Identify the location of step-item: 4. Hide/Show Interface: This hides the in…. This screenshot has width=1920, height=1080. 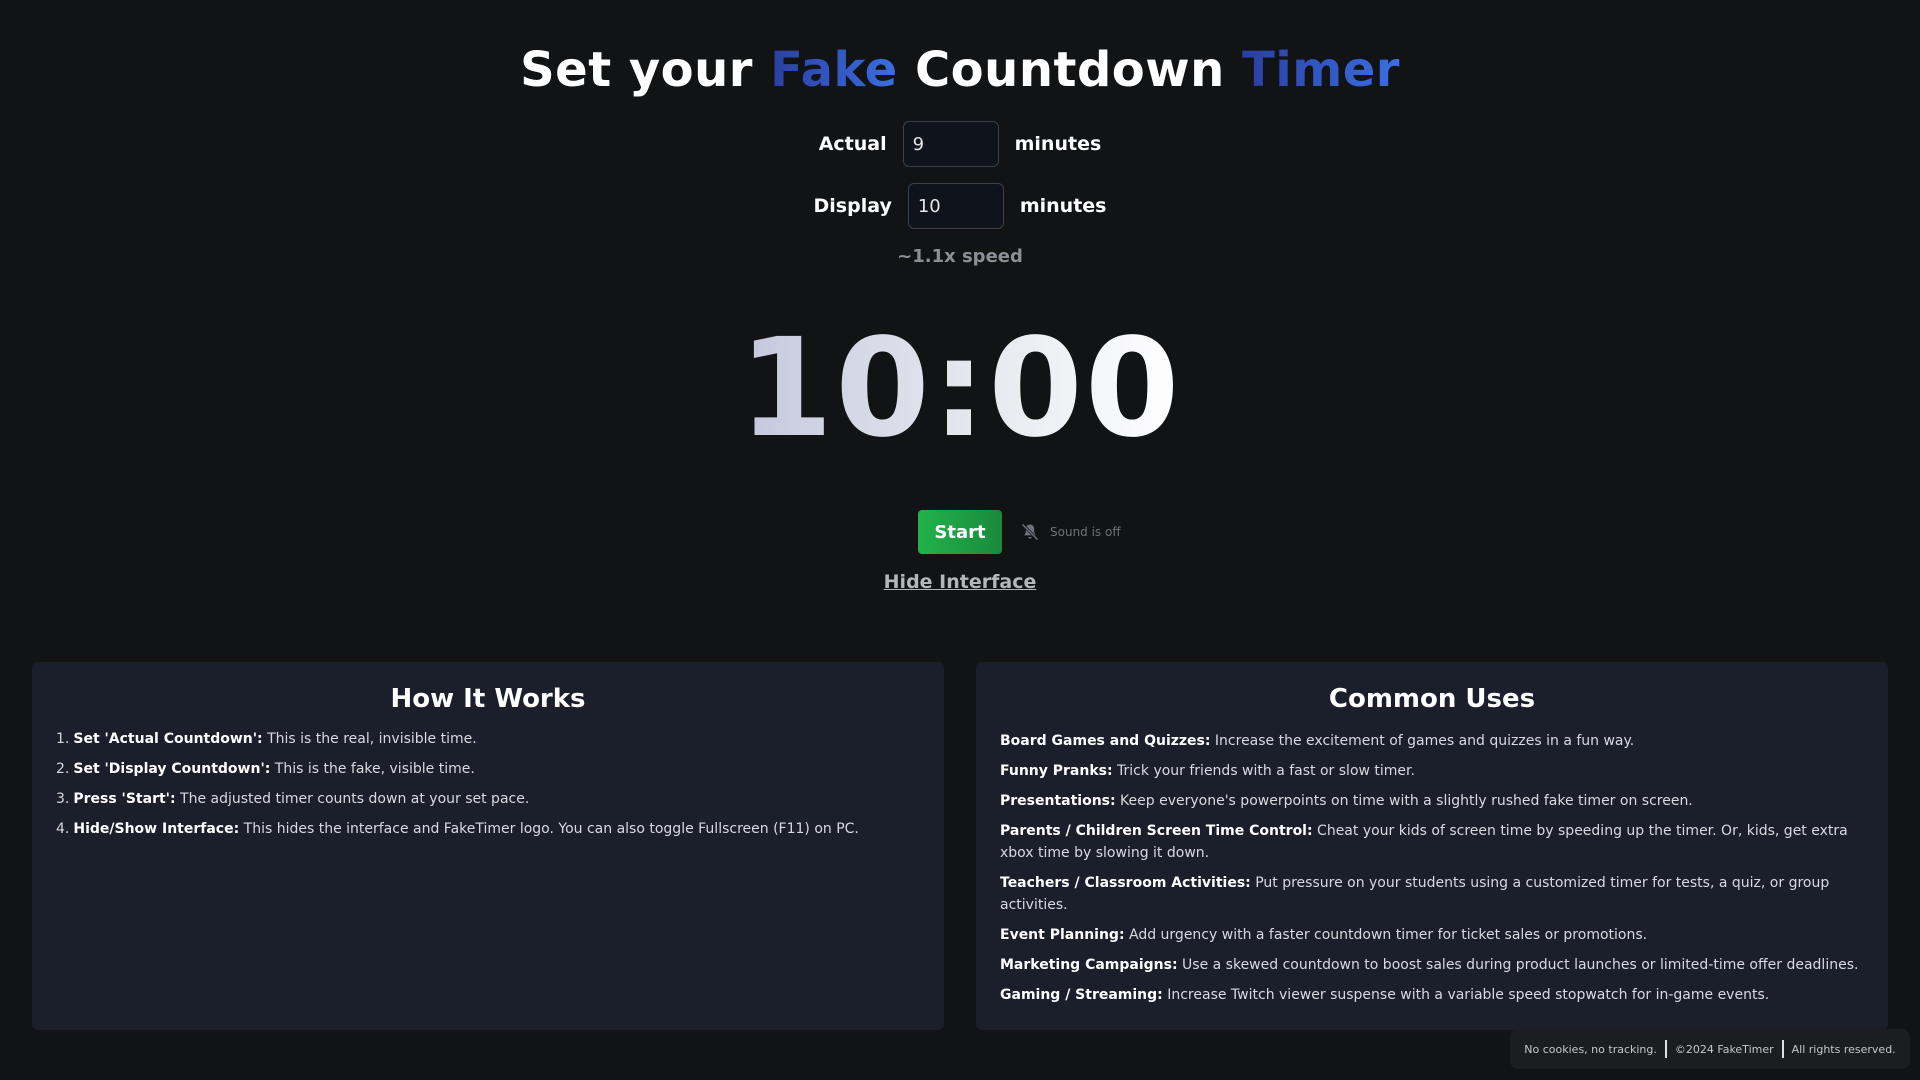
(457, 829).